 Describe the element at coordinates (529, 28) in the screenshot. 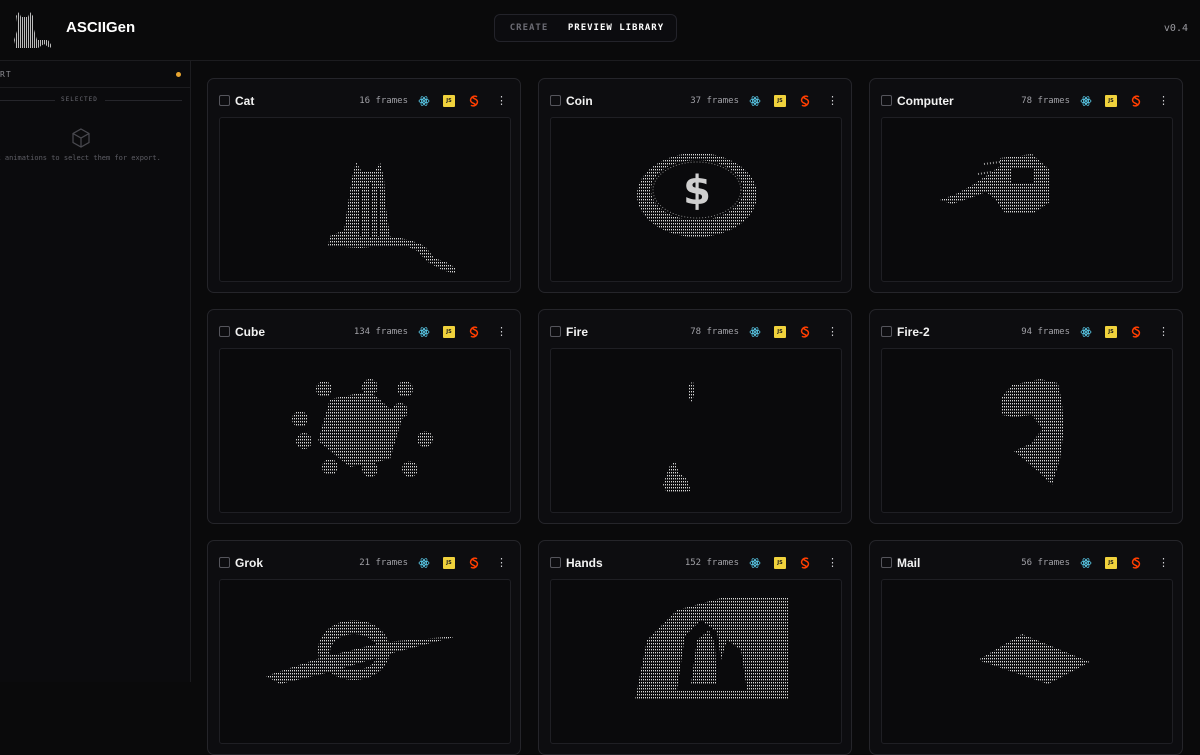

I see `tab-create: CREATE` at that location.